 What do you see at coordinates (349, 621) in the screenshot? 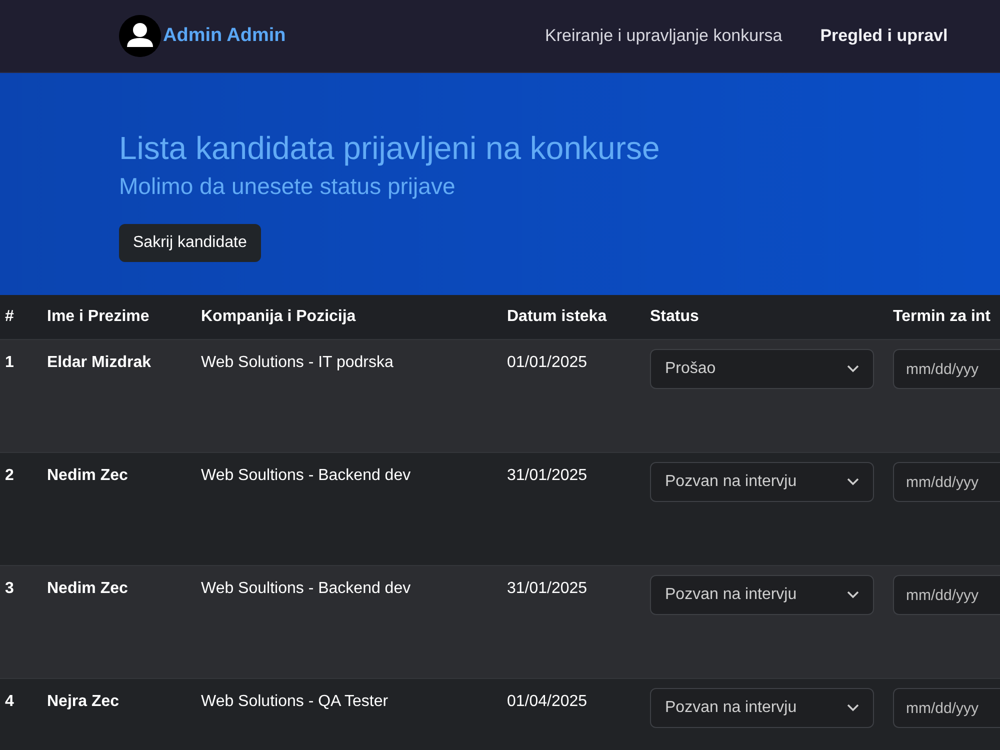
I see `table-cell: Web Soultions - Backend dev` at bounding box center [349, 621].